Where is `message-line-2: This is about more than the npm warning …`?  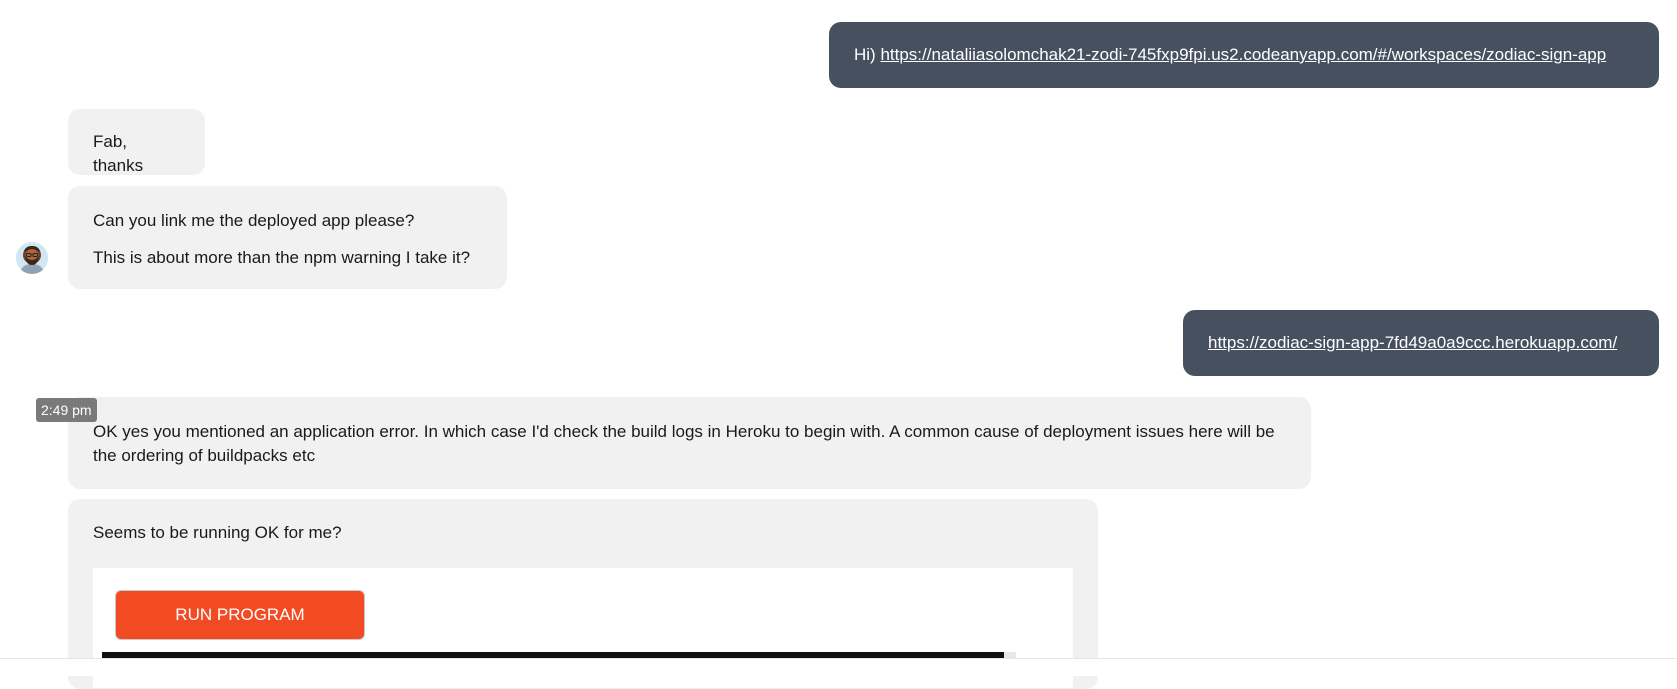
message-line-2: This is about more than the npm warning … is located at coordinates (282, 257).